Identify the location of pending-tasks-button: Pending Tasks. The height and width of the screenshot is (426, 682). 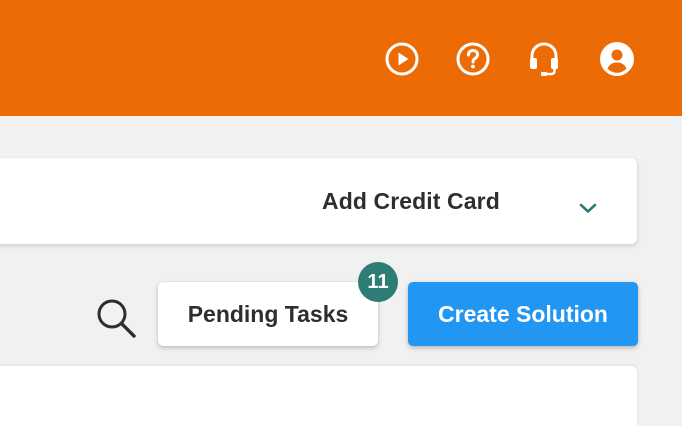
(268, 314).